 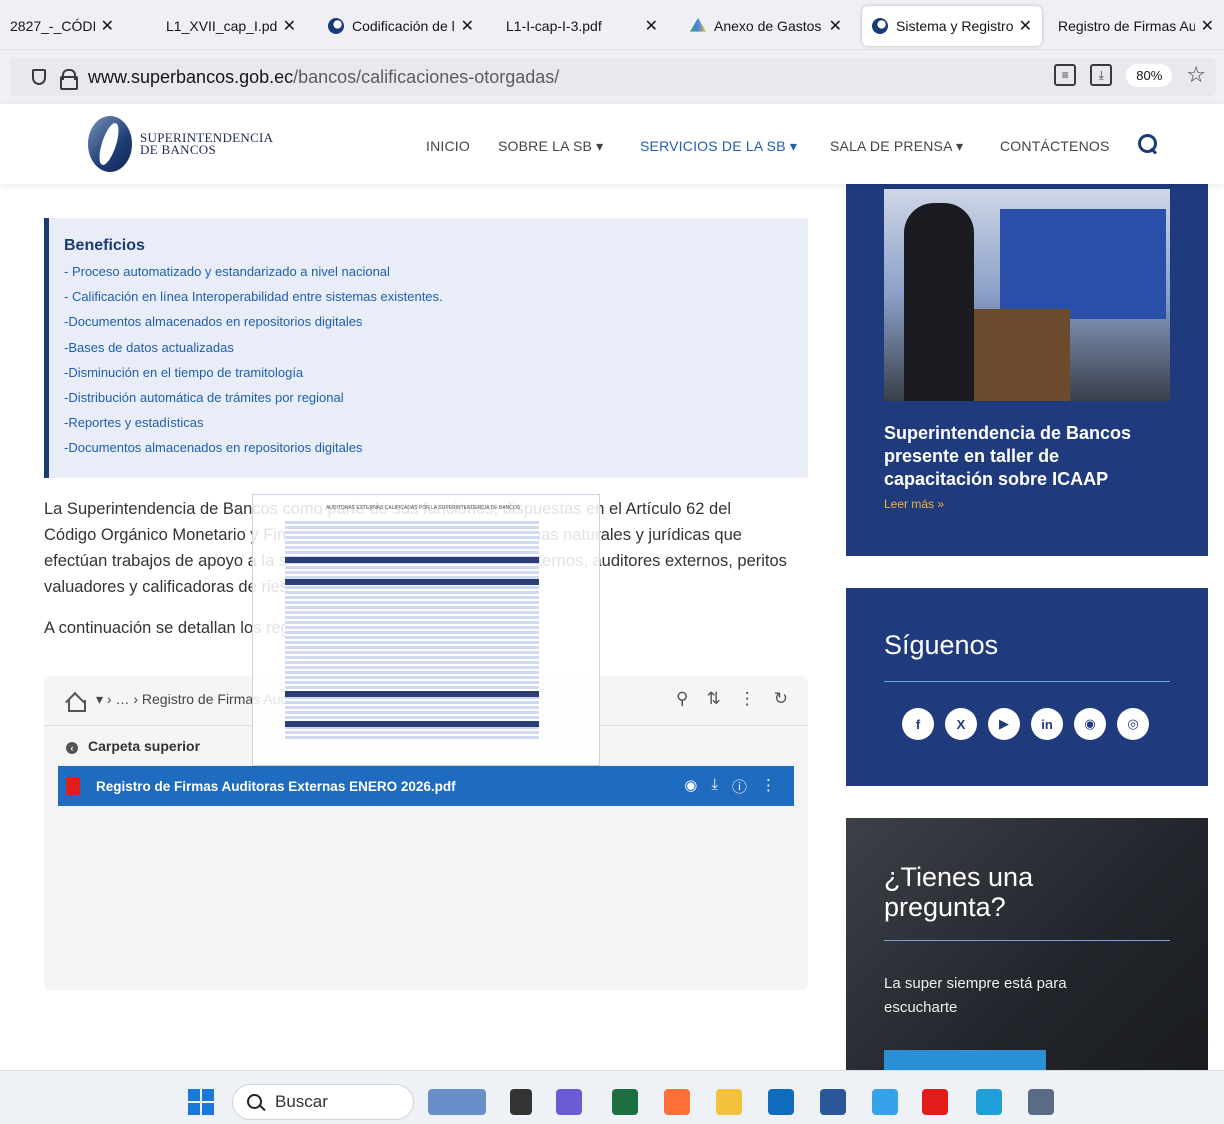 I want to click on browser-tab: Anexo de Gastos P ✕, so click(x=766, y=26).